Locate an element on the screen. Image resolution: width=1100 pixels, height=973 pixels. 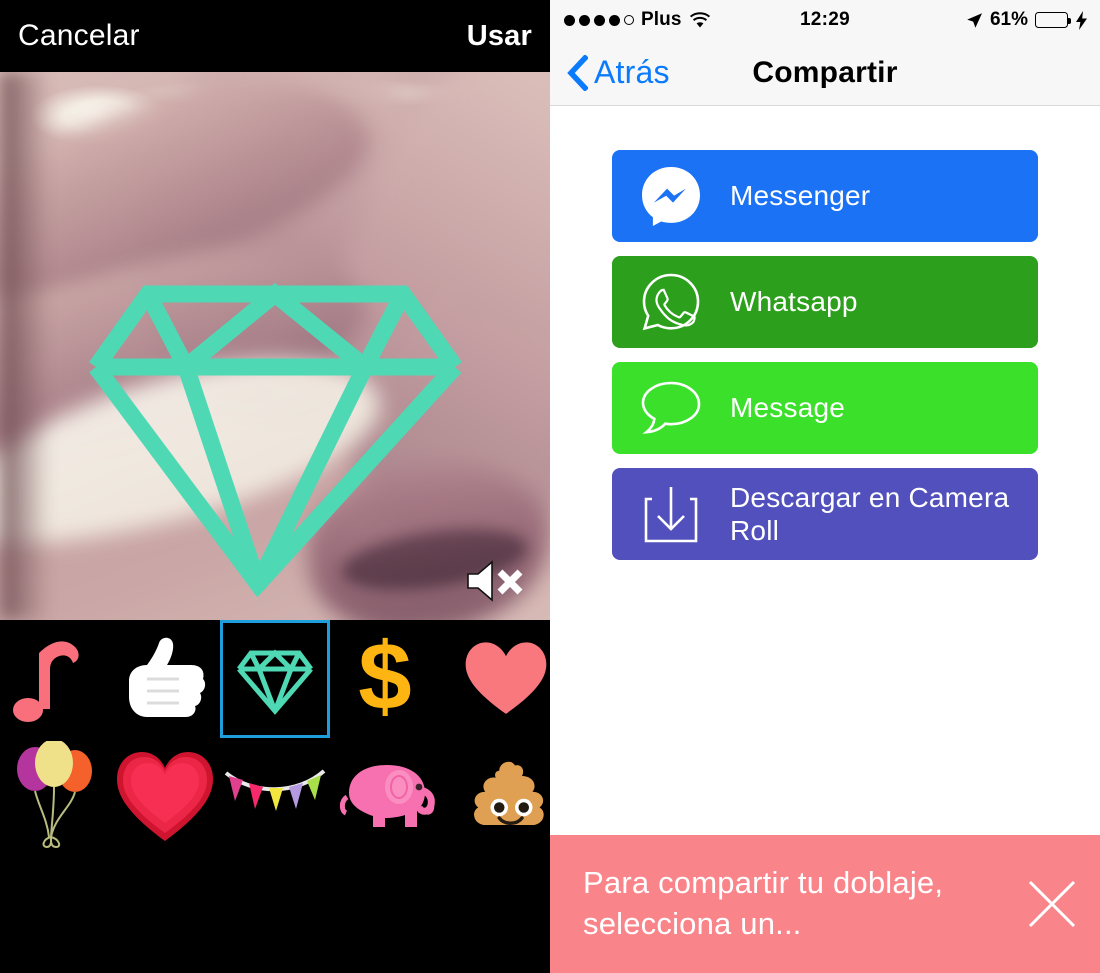
party-bunting-sticker is located at coordinates (275, 797).